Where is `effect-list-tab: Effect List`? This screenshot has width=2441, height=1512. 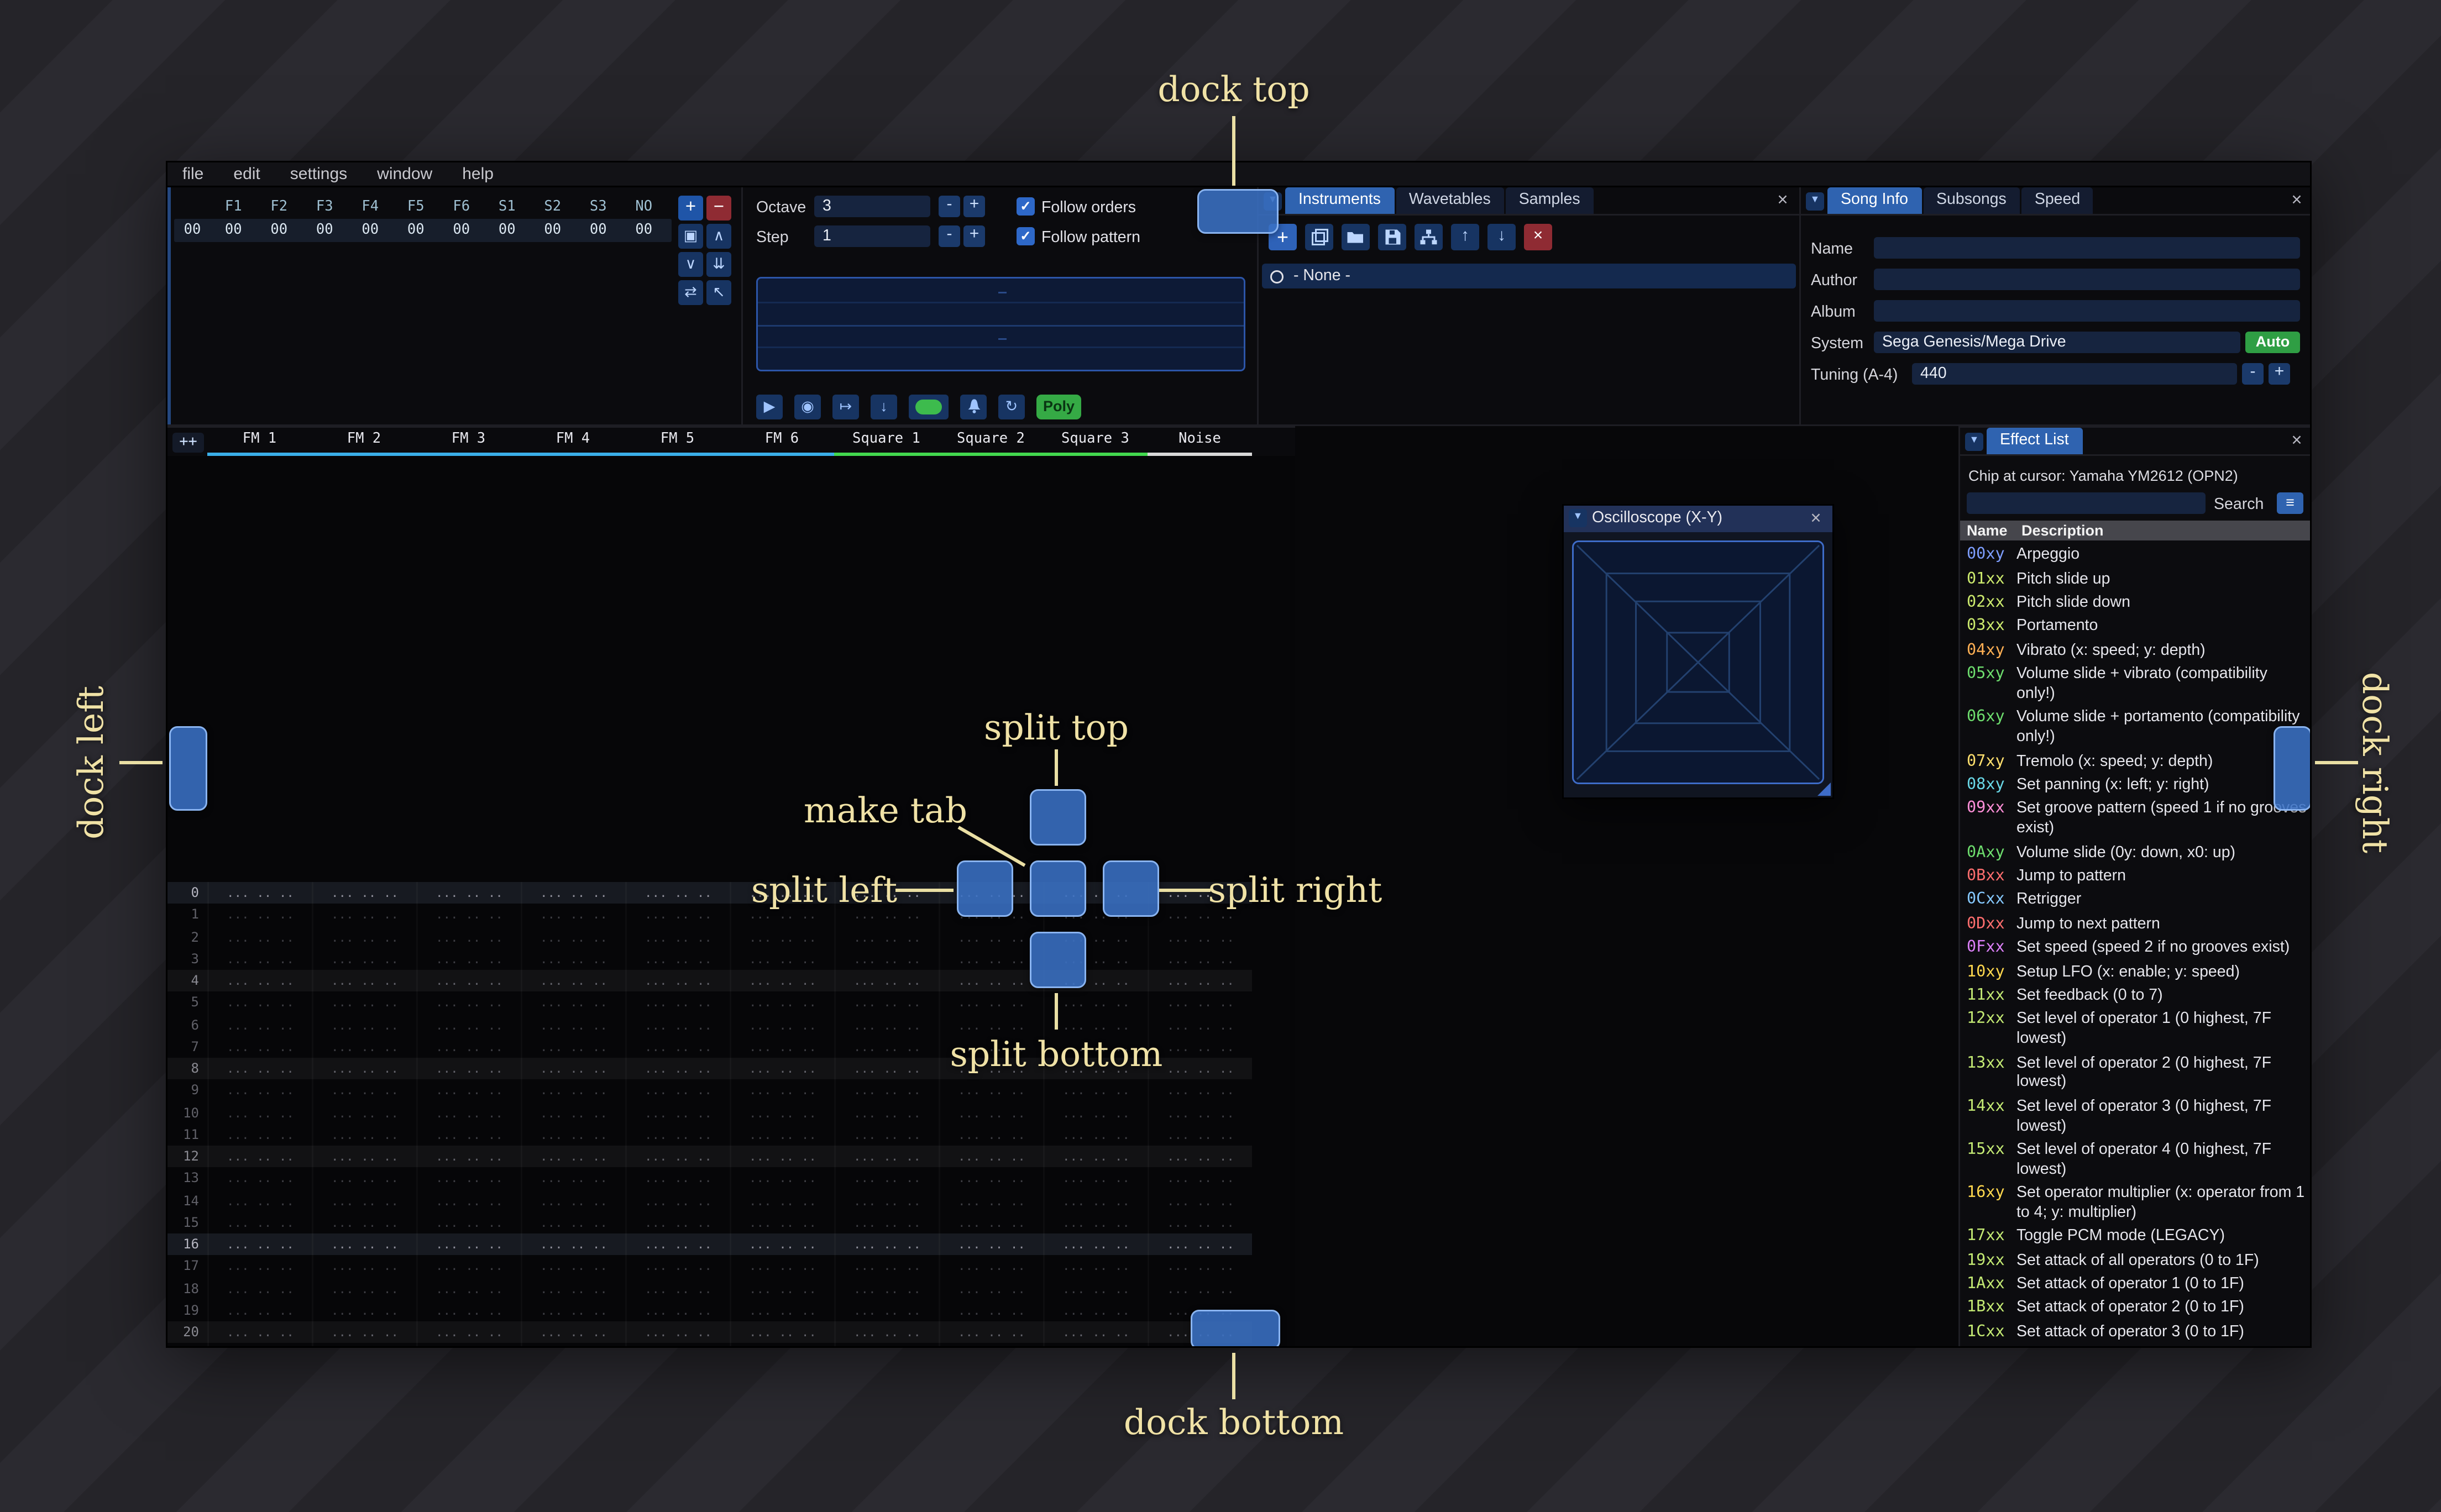 effect-list-tab: Effect List is located at coordinates (2034, 441).